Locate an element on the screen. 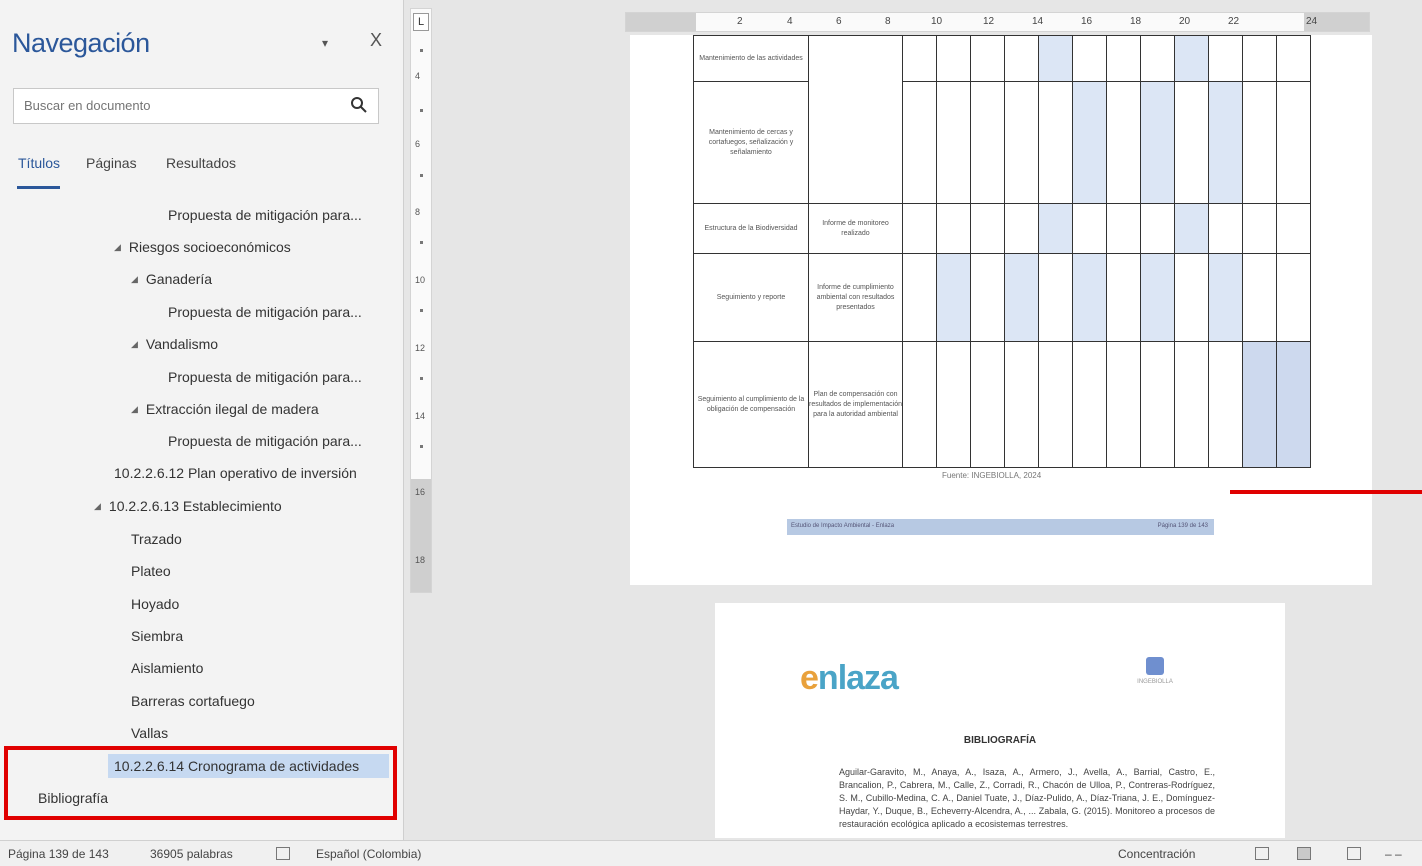 The height and width of the screenshot is (866, 1422). search-document-box is located at coordinates (196, 106).